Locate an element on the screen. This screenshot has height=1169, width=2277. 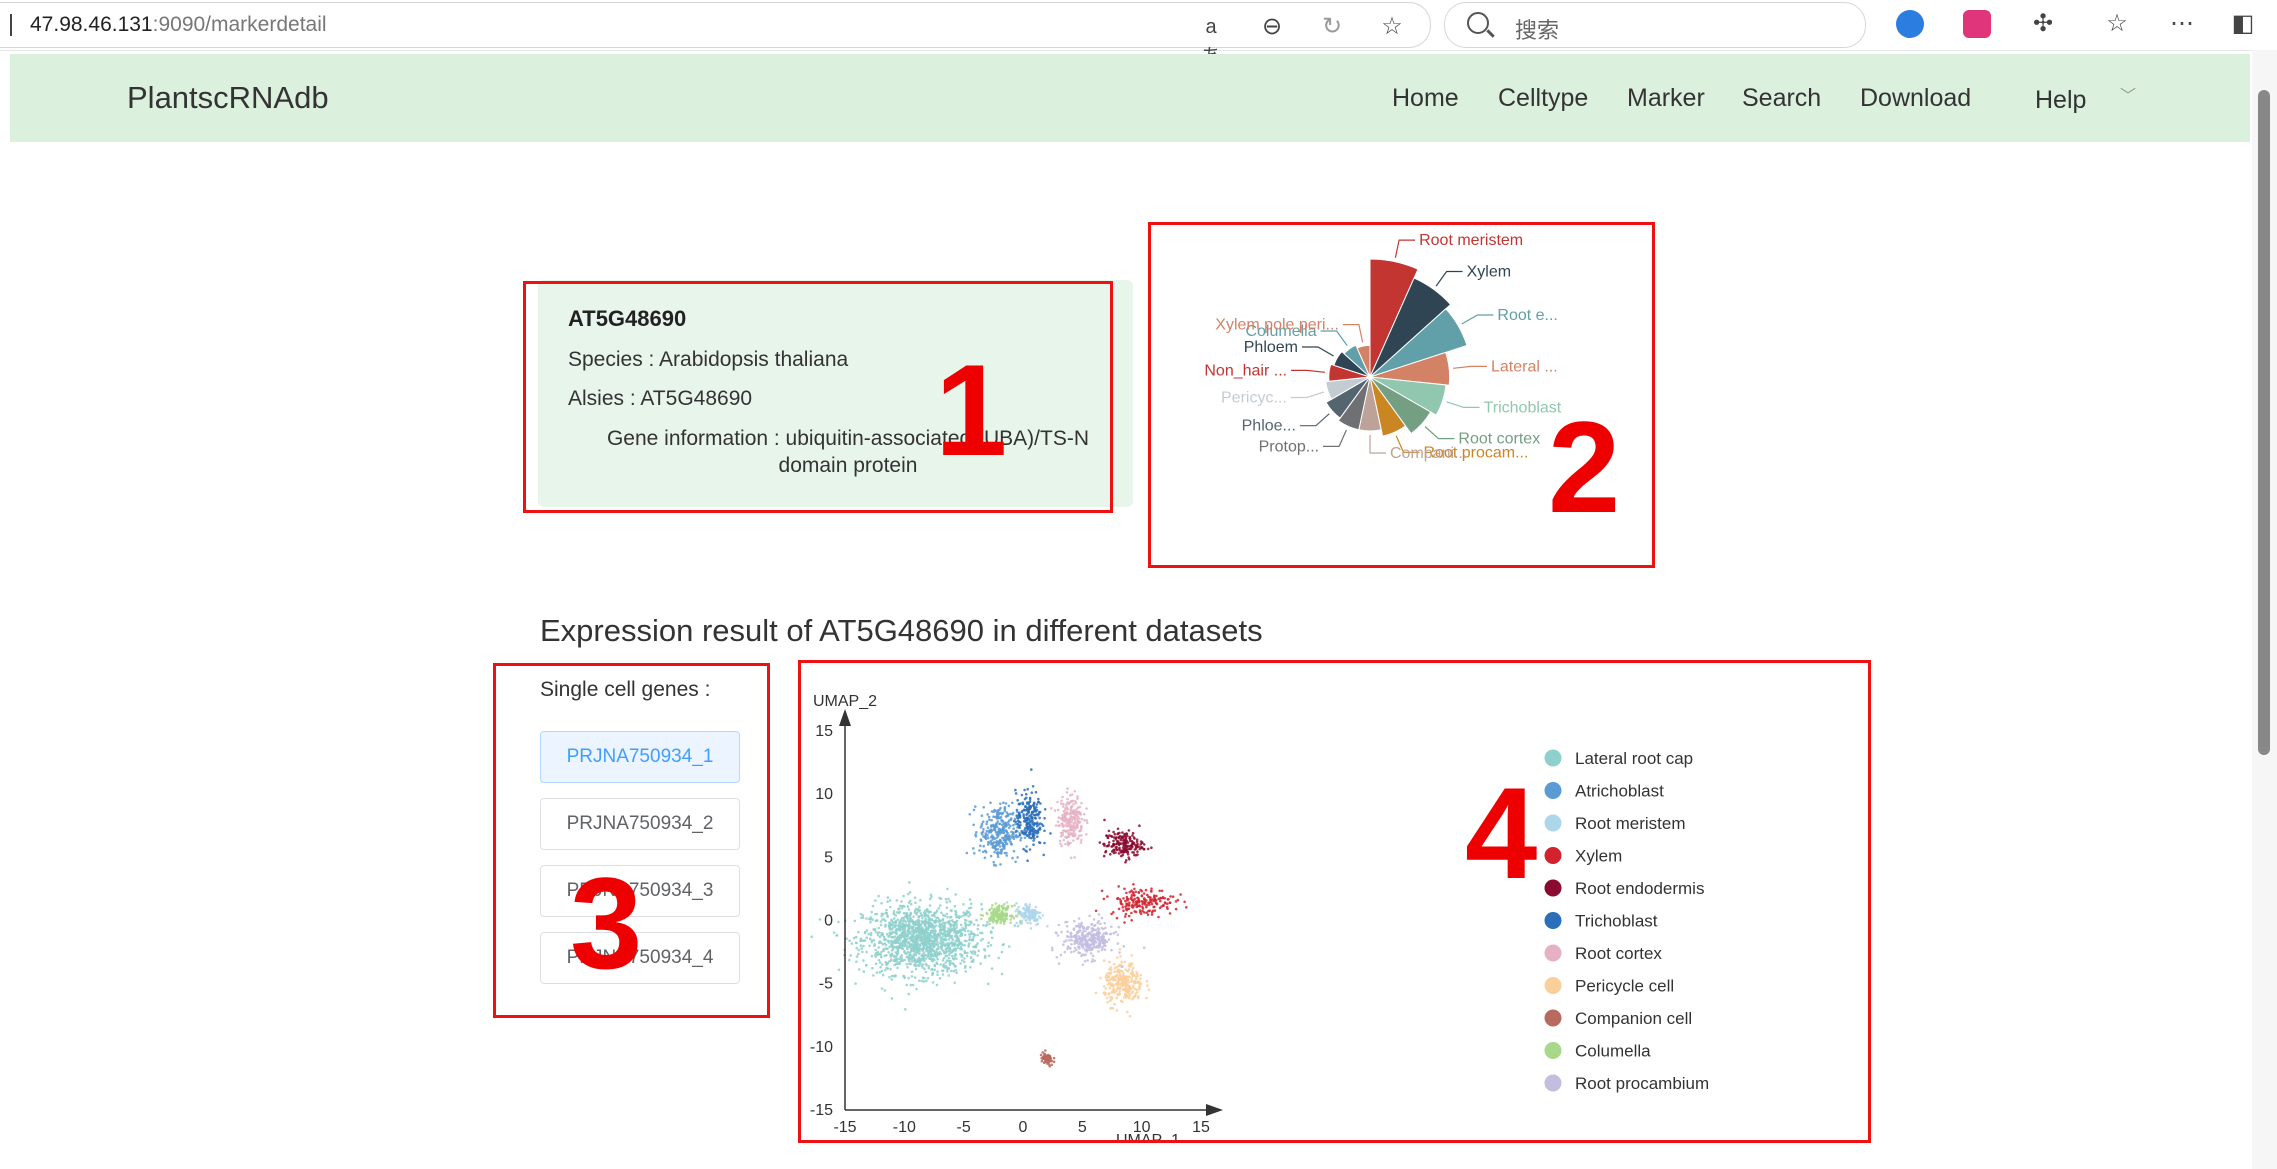
legend-label: Lateral root cap is located at coordinates (1634, 758).